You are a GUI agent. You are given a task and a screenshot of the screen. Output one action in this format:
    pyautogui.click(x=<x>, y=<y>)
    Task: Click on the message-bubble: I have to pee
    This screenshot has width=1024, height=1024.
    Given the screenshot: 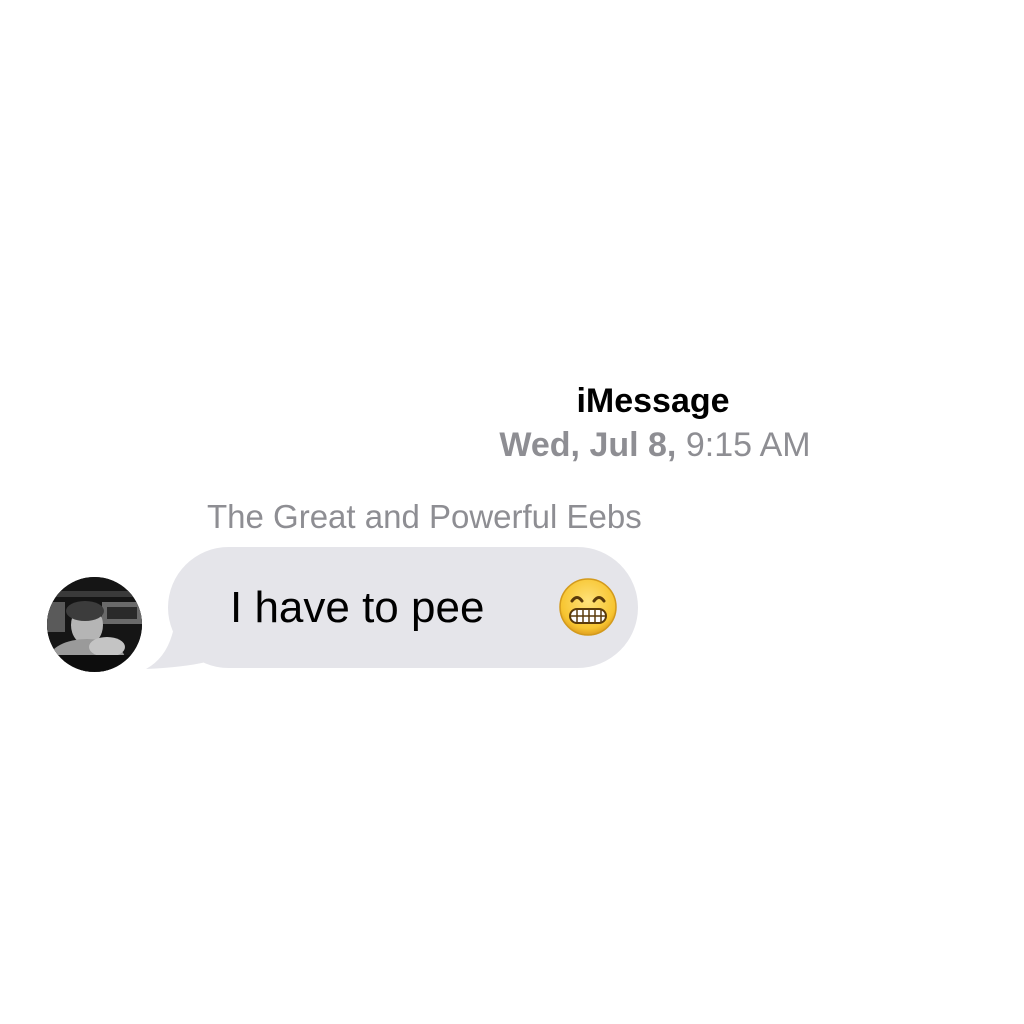 What is the action you would take?
    pyautogui.click(x=396, y=609)
    